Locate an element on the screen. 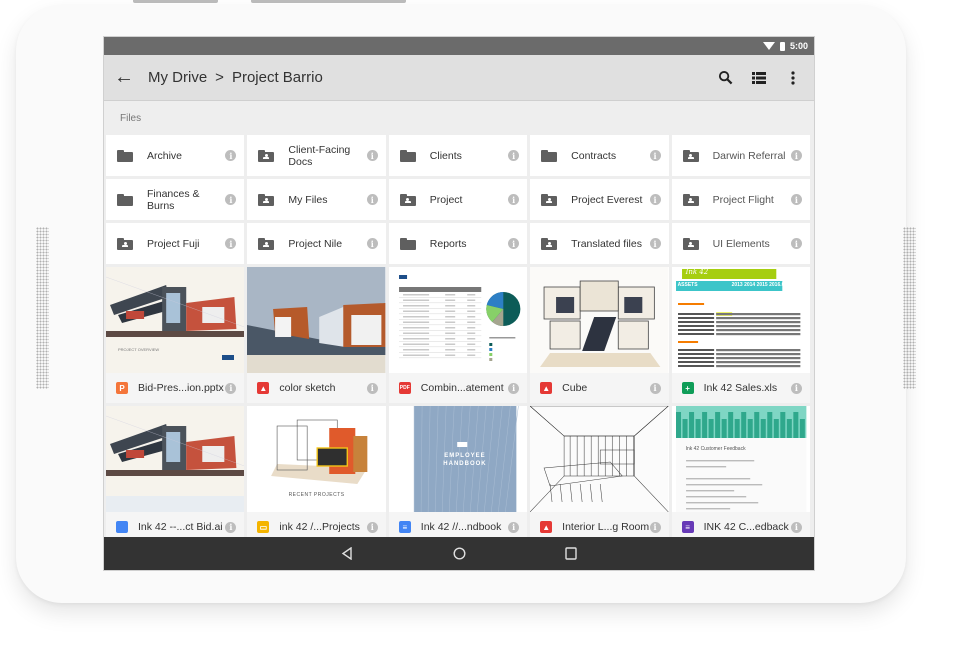 This screenshot has width=960, height=649. status-time: 5:00 is located at coordinates (798, 46).